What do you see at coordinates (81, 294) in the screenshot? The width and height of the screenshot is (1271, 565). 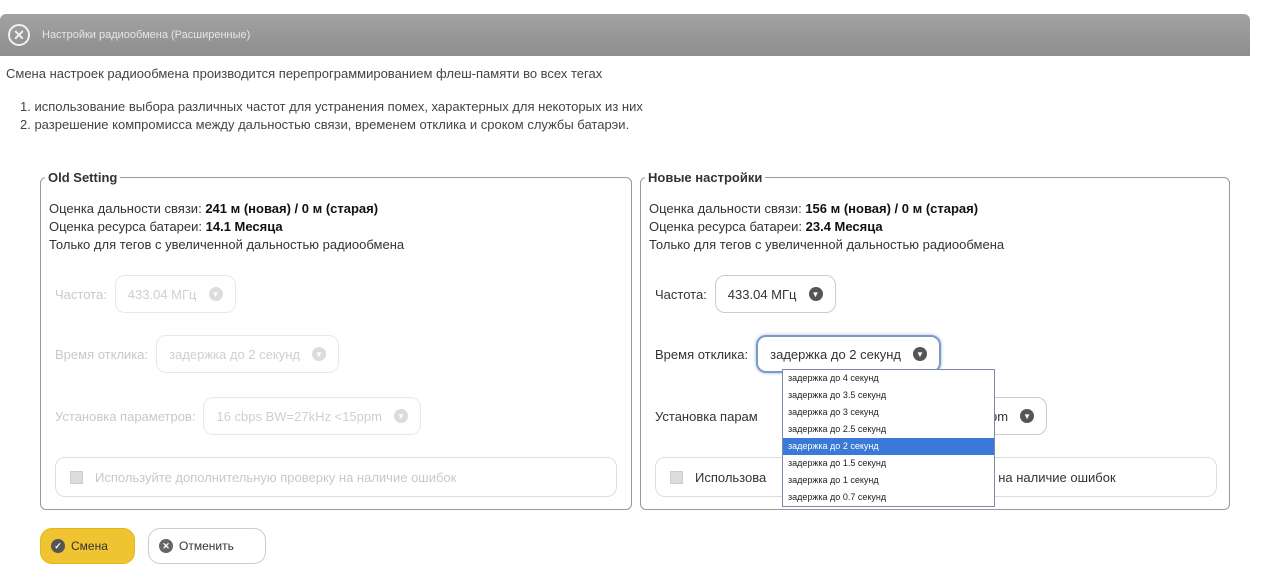 I see `old-frequency-label: Частота:` at bounding box center [81, 294].